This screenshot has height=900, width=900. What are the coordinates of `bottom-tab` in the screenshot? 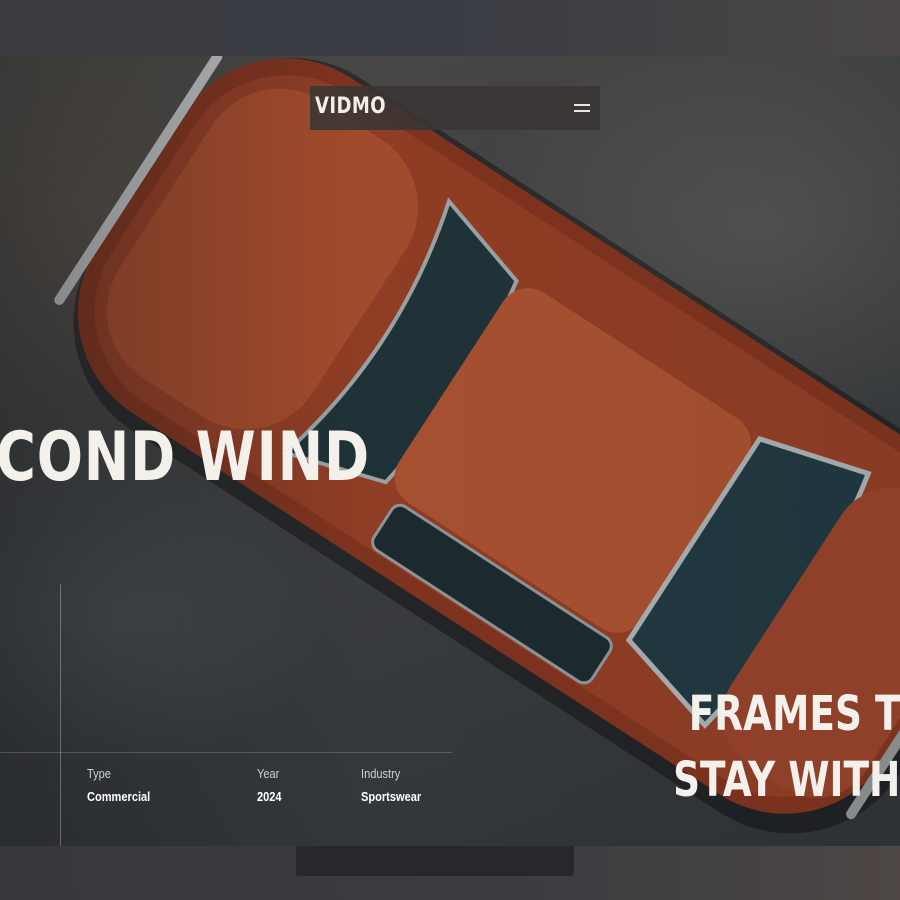 It's located at (435, 861).